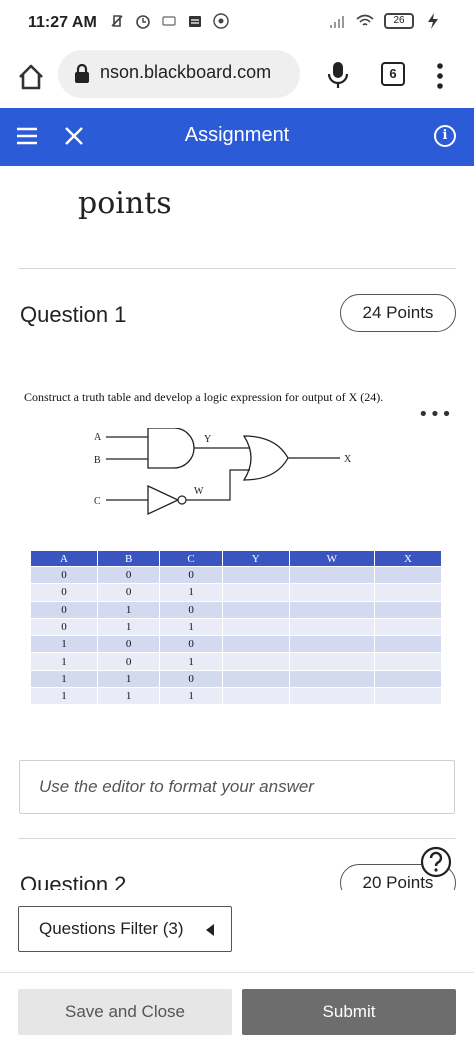 The height and width of the screenshot is (1053, 474). What do you see at coordinates (237, 137) in the screenshot?
I see `app-header: Assignment i` at bounding box center [237, 137].